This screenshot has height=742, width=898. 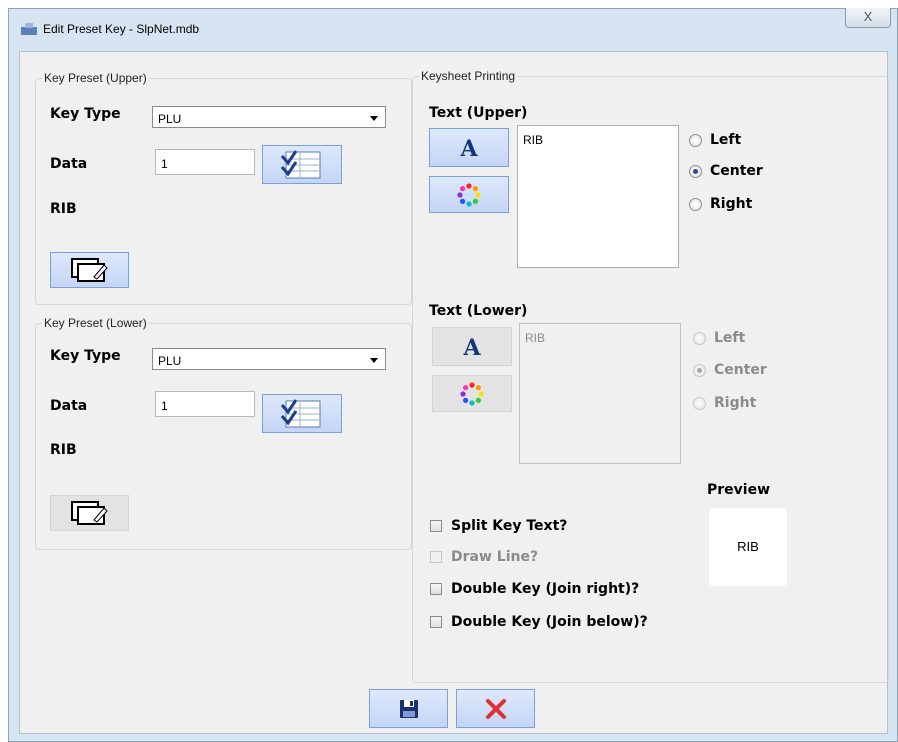 What do you see at coordinates (95, 78) in the screenshot?
I see `group-title: Key Preset (Upper)` at bounding box center [95, 78].